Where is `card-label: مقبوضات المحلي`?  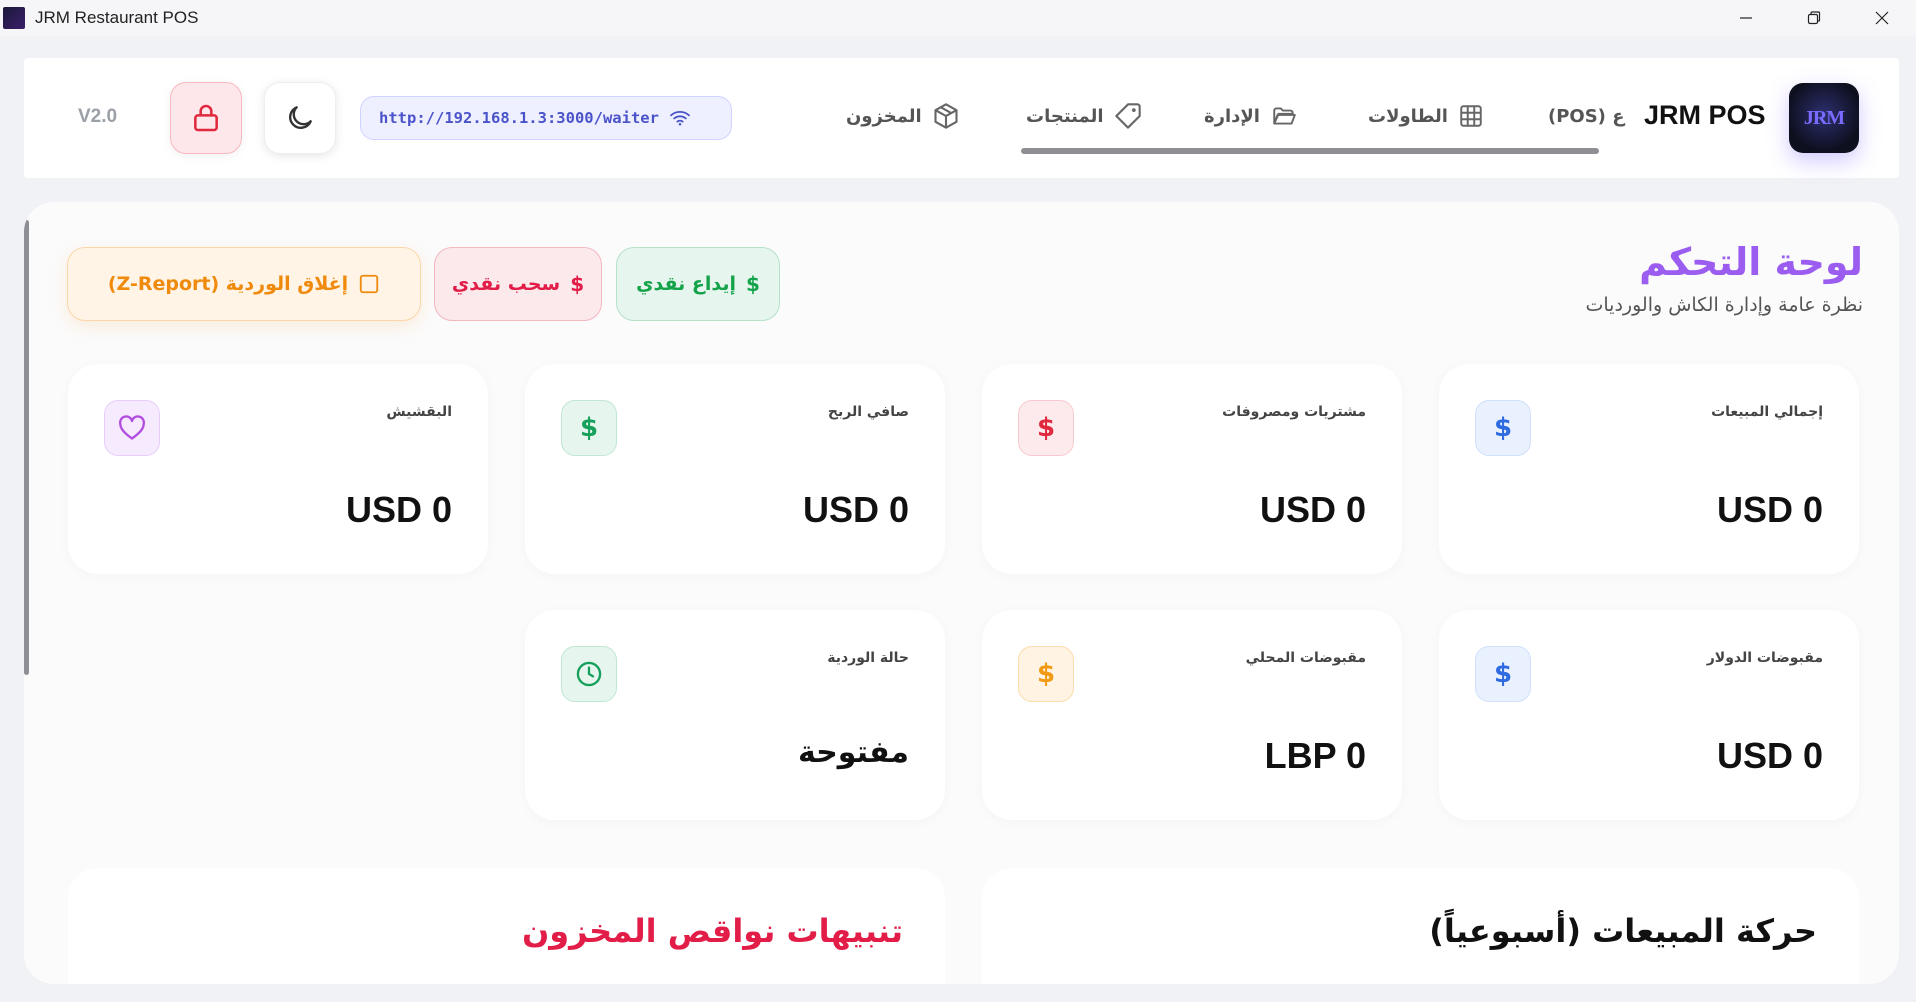 card-label: مقبوضات المحلي is located at coordinates (1305, 658).